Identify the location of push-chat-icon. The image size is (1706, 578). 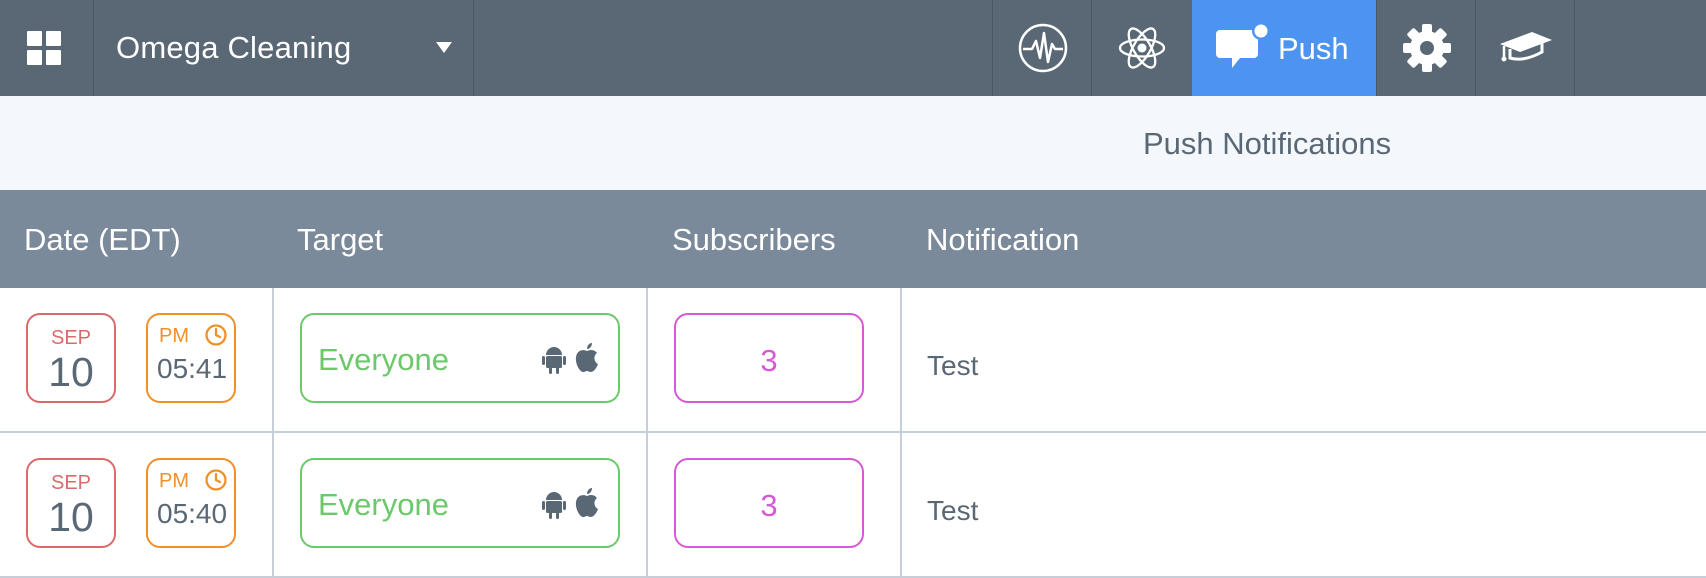
(1243, 45).